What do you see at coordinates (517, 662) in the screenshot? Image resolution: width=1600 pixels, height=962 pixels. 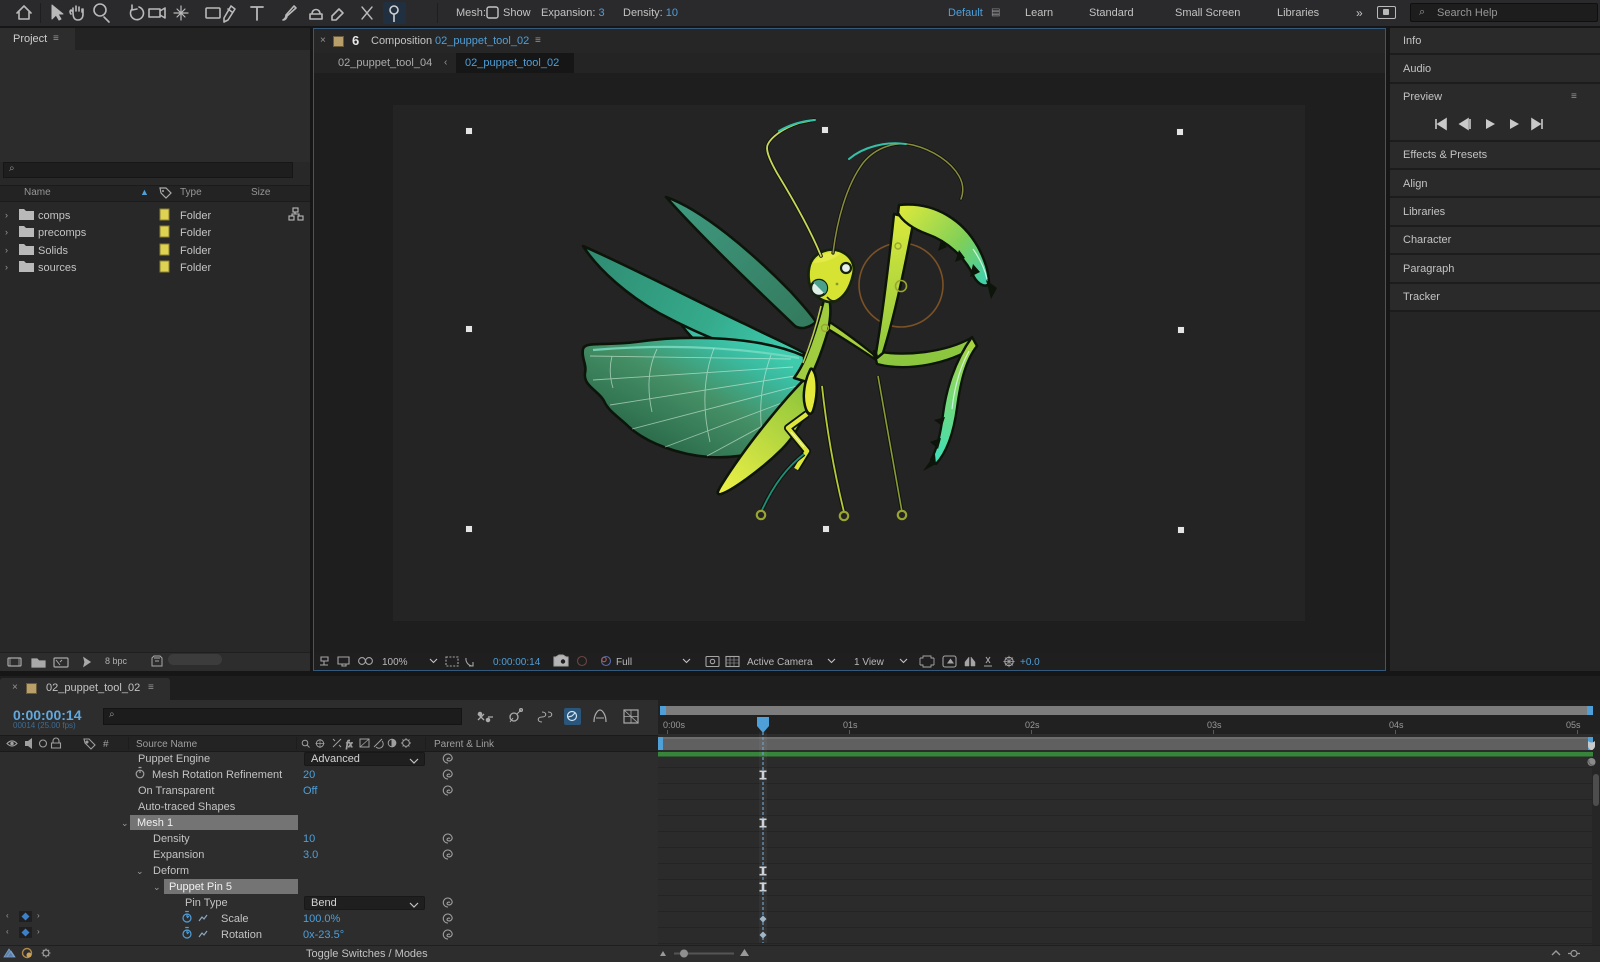 I see `svg-text: 0:00:00:14` at bounding box center [517, 662].